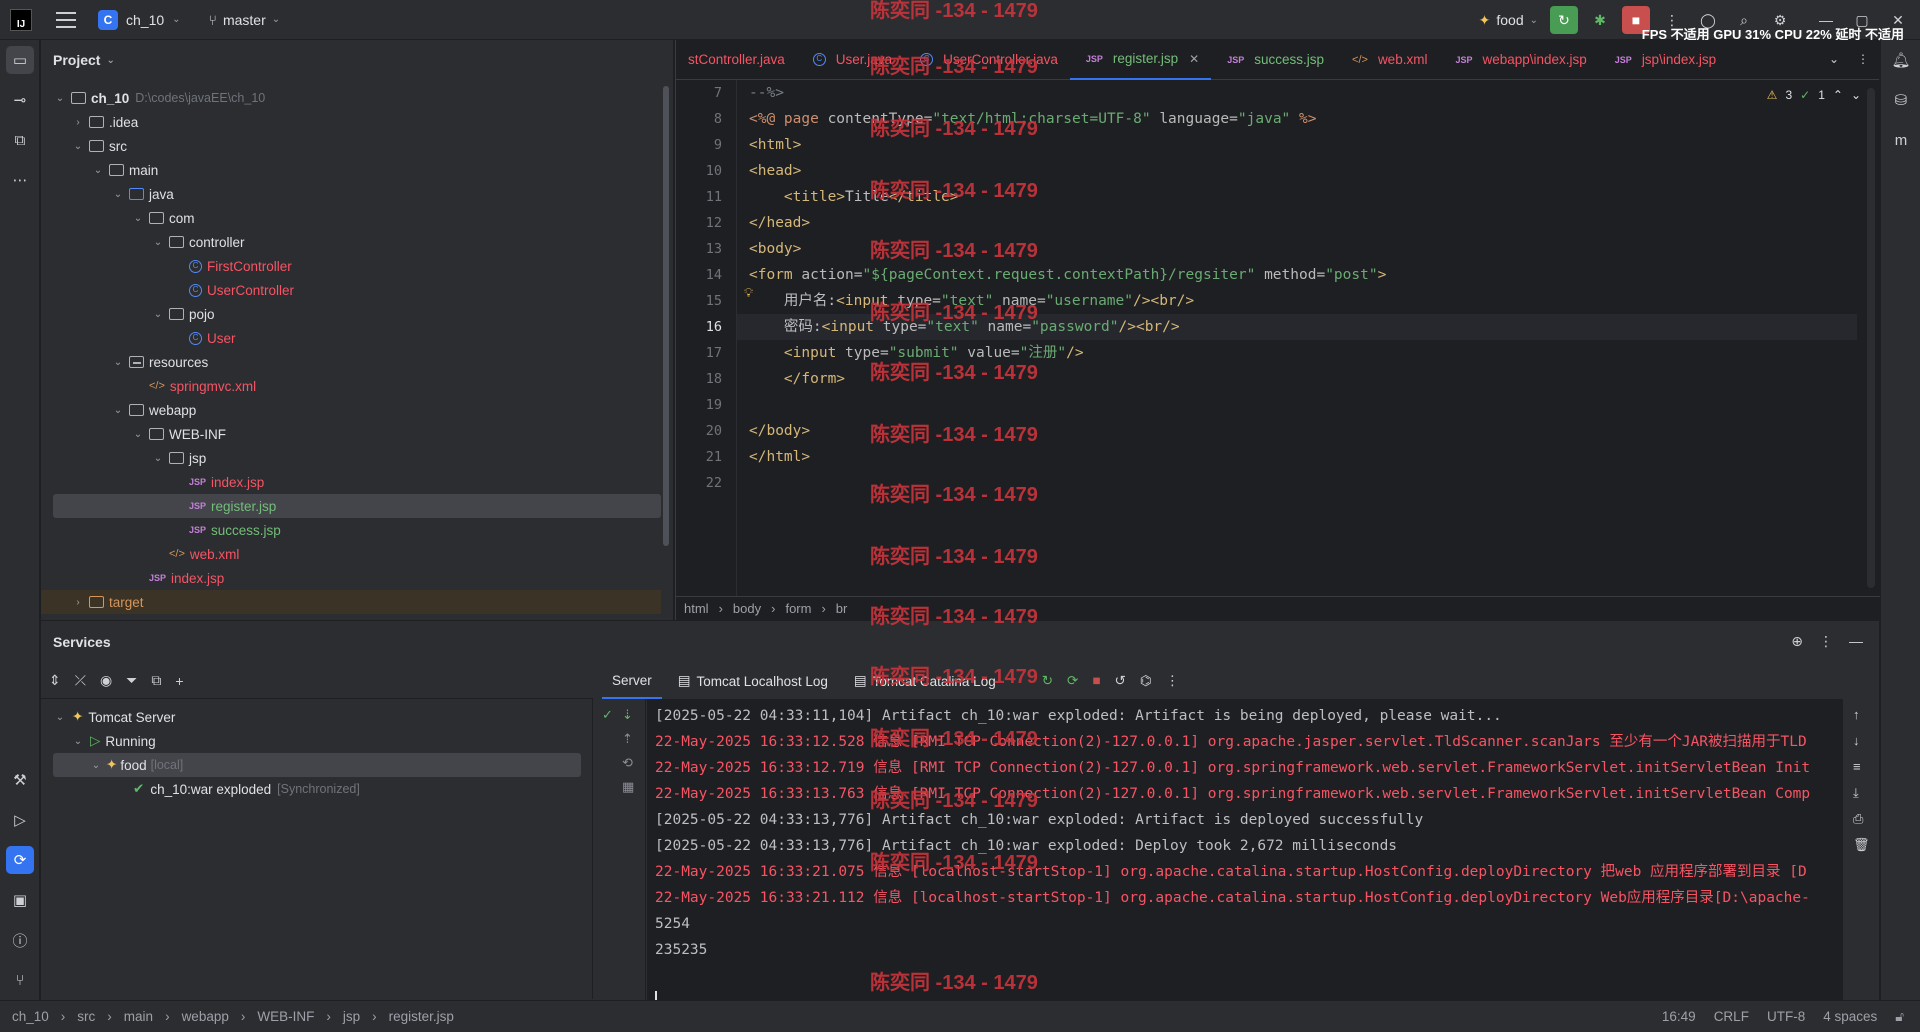 The image size is (1920, 1032). What do you see at coordinates (1857, 766) in the screenshot?
I see `soft-wrap-icon: ≡` at bounding box center [1857, 766].